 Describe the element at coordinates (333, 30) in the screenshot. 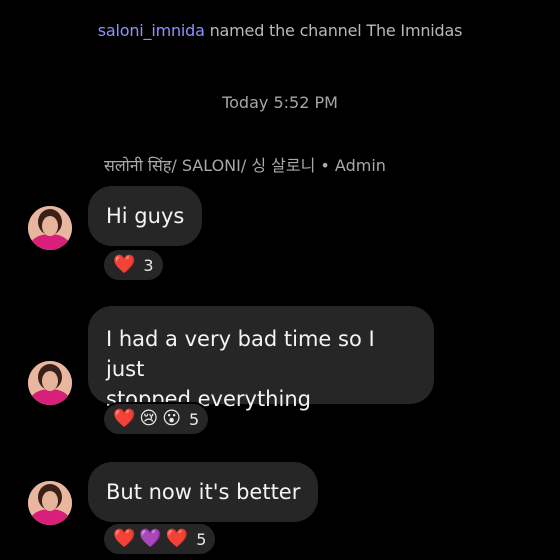

I see `rename-notice-text: named the channel The Imnidas` at that location.